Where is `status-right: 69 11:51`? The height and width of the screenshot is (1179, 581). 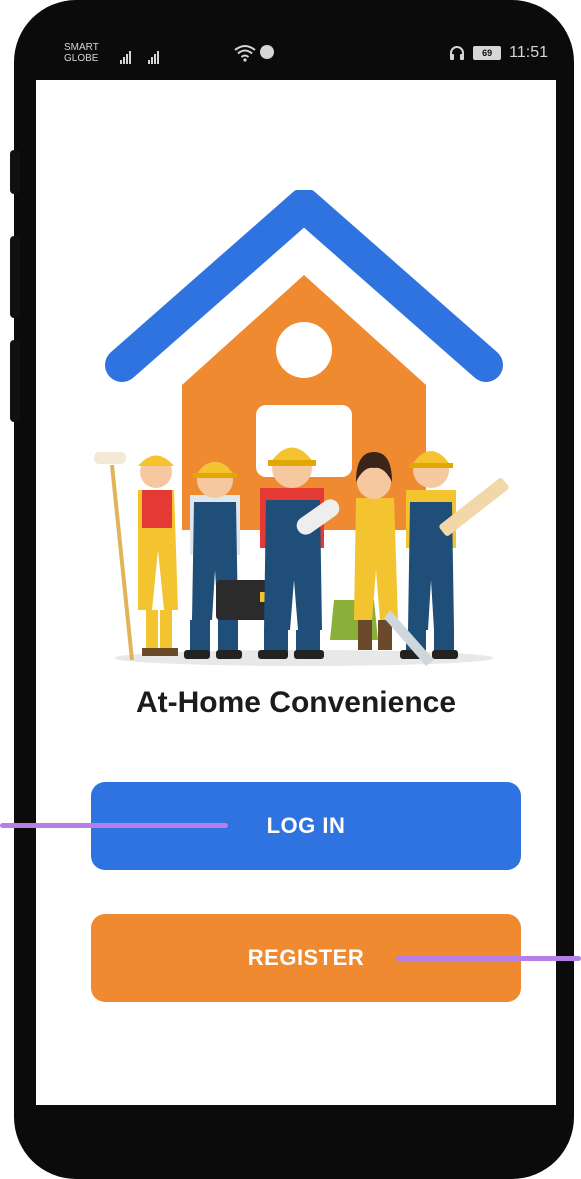
status-right: 69 11:51 is located at coordinates (498, 53).